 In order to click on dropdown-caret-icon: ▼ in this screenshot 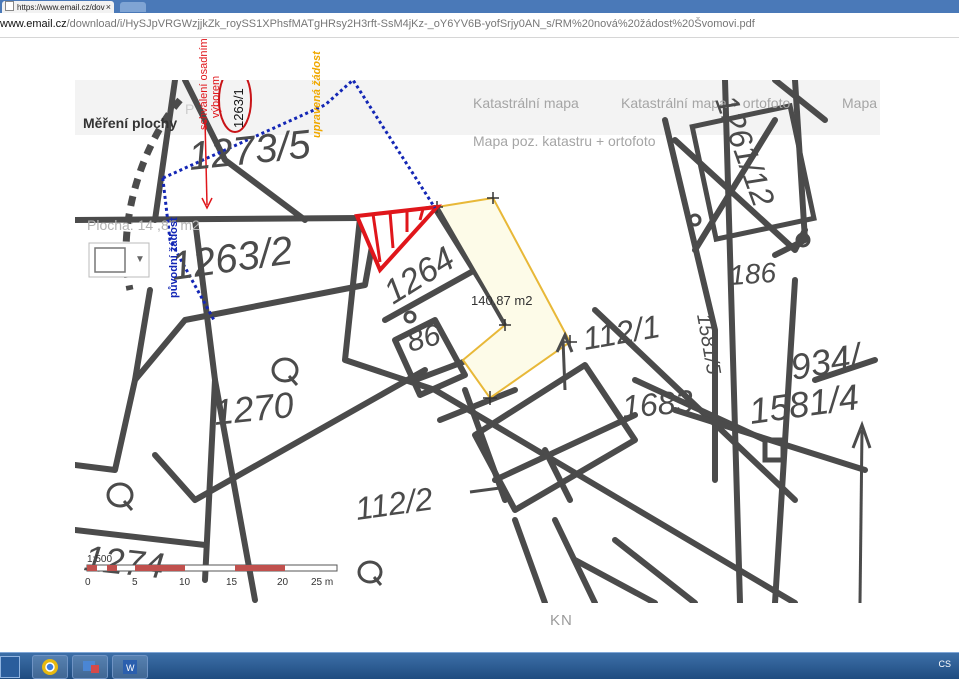, I will do `click(140, 259)`.